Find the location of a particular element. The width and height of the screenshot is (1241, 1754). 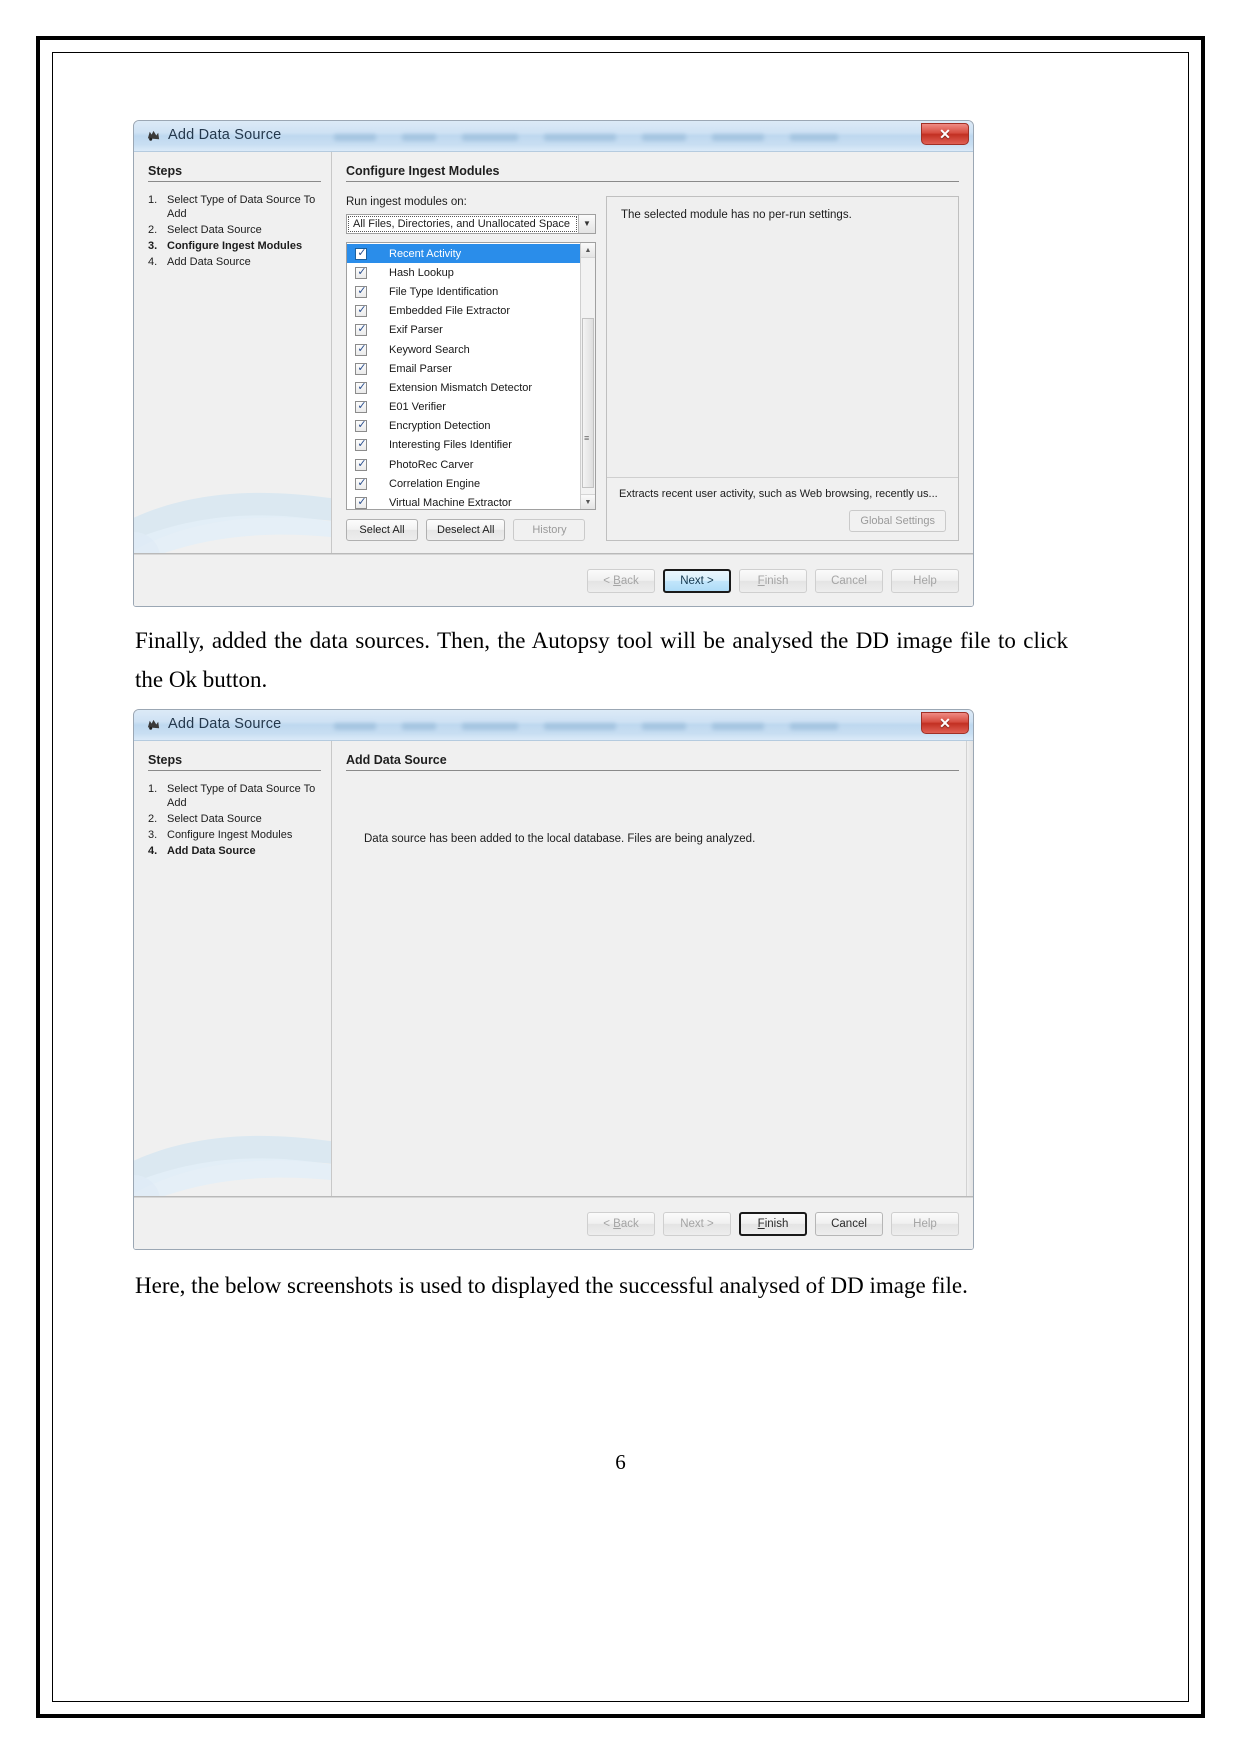

module-row: Exif Parser is located at coordinates (463, 330).